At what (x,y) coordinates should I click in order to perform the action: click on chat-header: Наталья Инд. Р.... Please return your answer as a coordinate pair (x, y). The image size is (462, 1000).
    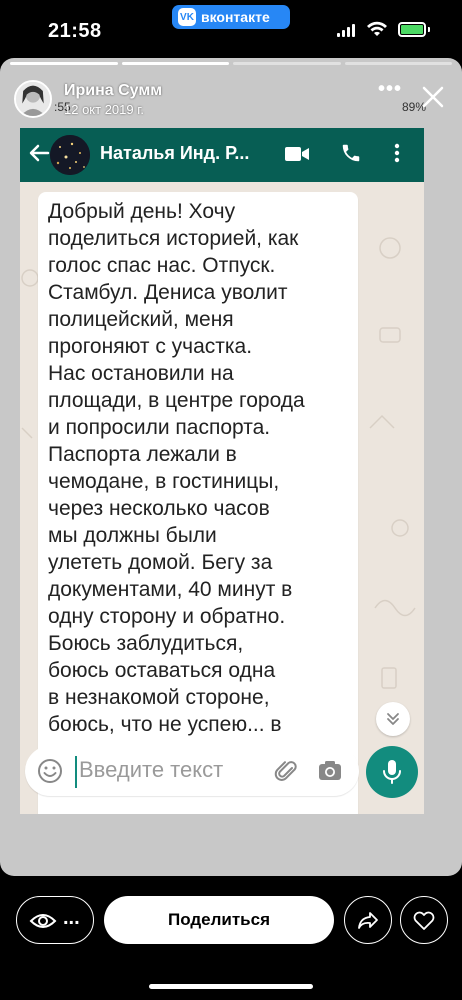
    Looking at the image, I should click on (222, 155).